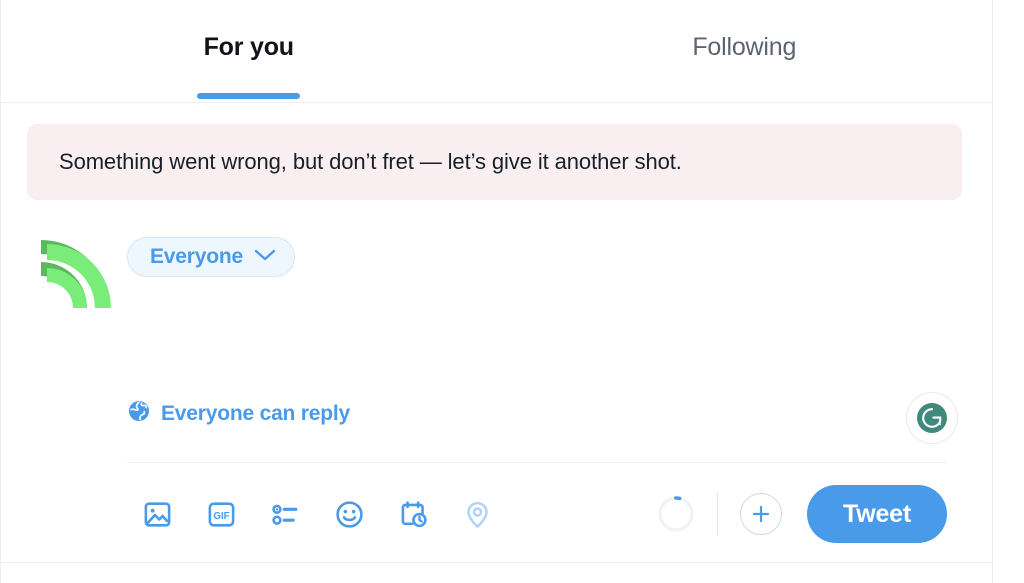 Image resolution: width=1024 pixels, height=583 pixels. What do you see at coordinates (139, 413) in the screenshot?
I see `globe-icon` at bounding box center [139, 413].